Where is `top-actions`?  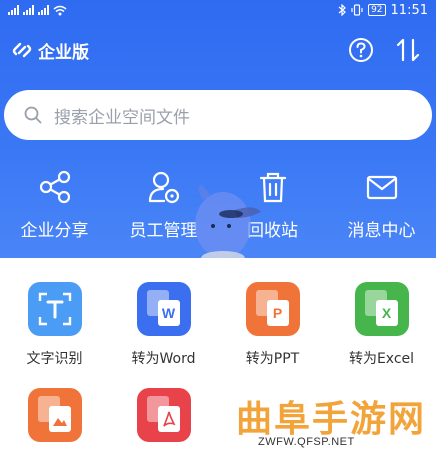
top-actions is located at coordinates (386, 50).